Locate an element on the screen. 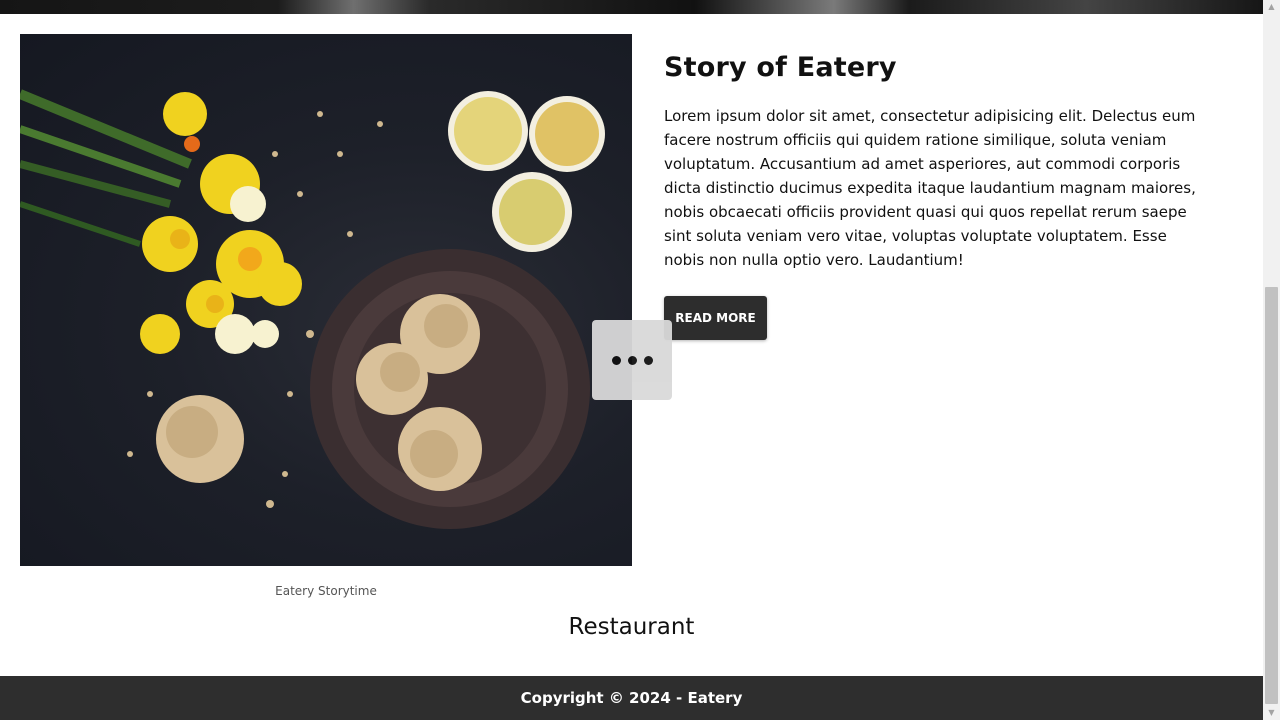 The width and height of the screenshot is (1280, 720). section-heading-restaurant: Restaurant is located at coordinates (631, 627).